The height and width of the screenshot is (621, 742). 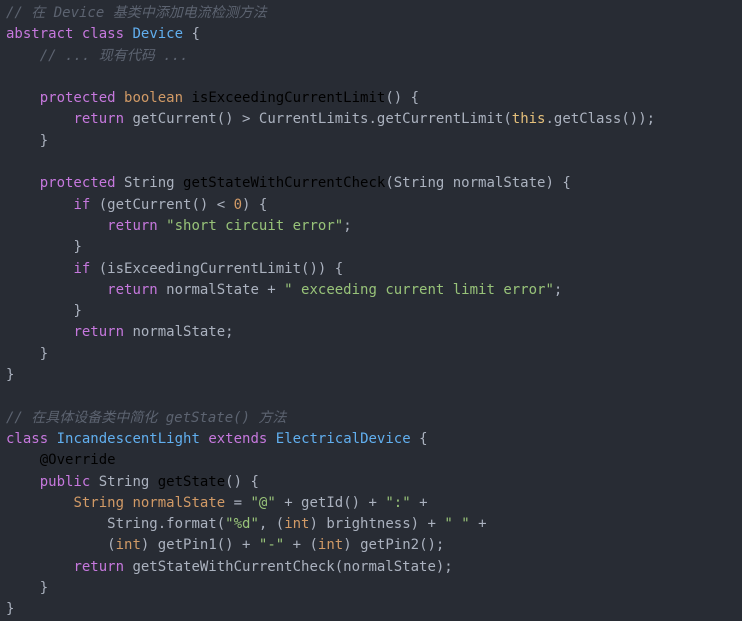 What do you see at coordinates (371, 13) in the screenshot?
I see `code-line: // 在 Device 基类中添加电流检测方法` at bounding box center [371, 13].